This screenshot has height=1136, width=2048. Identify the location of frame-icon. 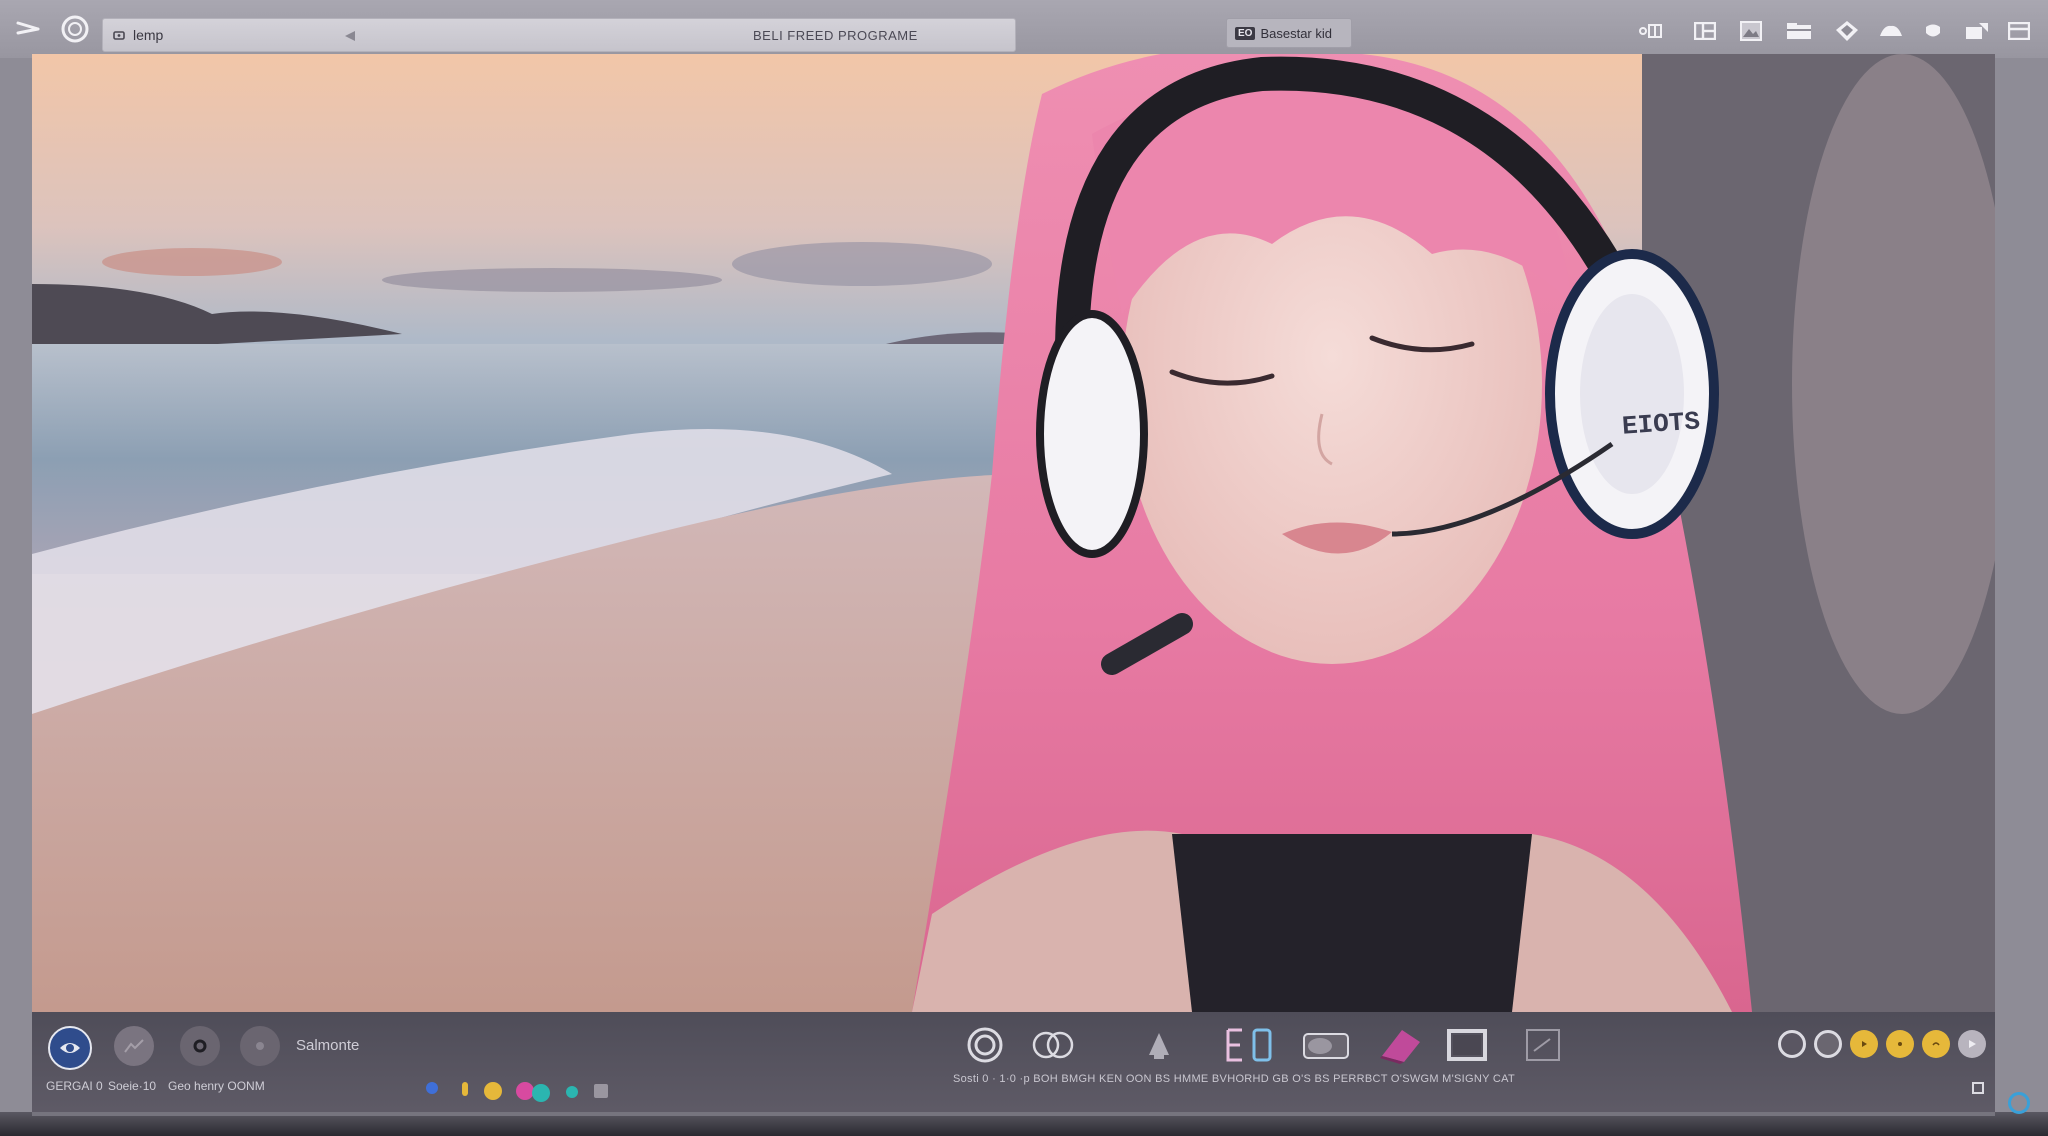
(1467, 1045).